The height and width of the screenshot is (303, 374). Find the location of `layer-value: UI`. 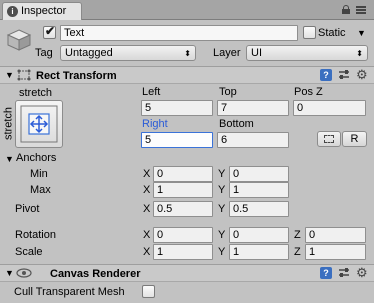

layer-value: UI is located at coordinates (256, 53).